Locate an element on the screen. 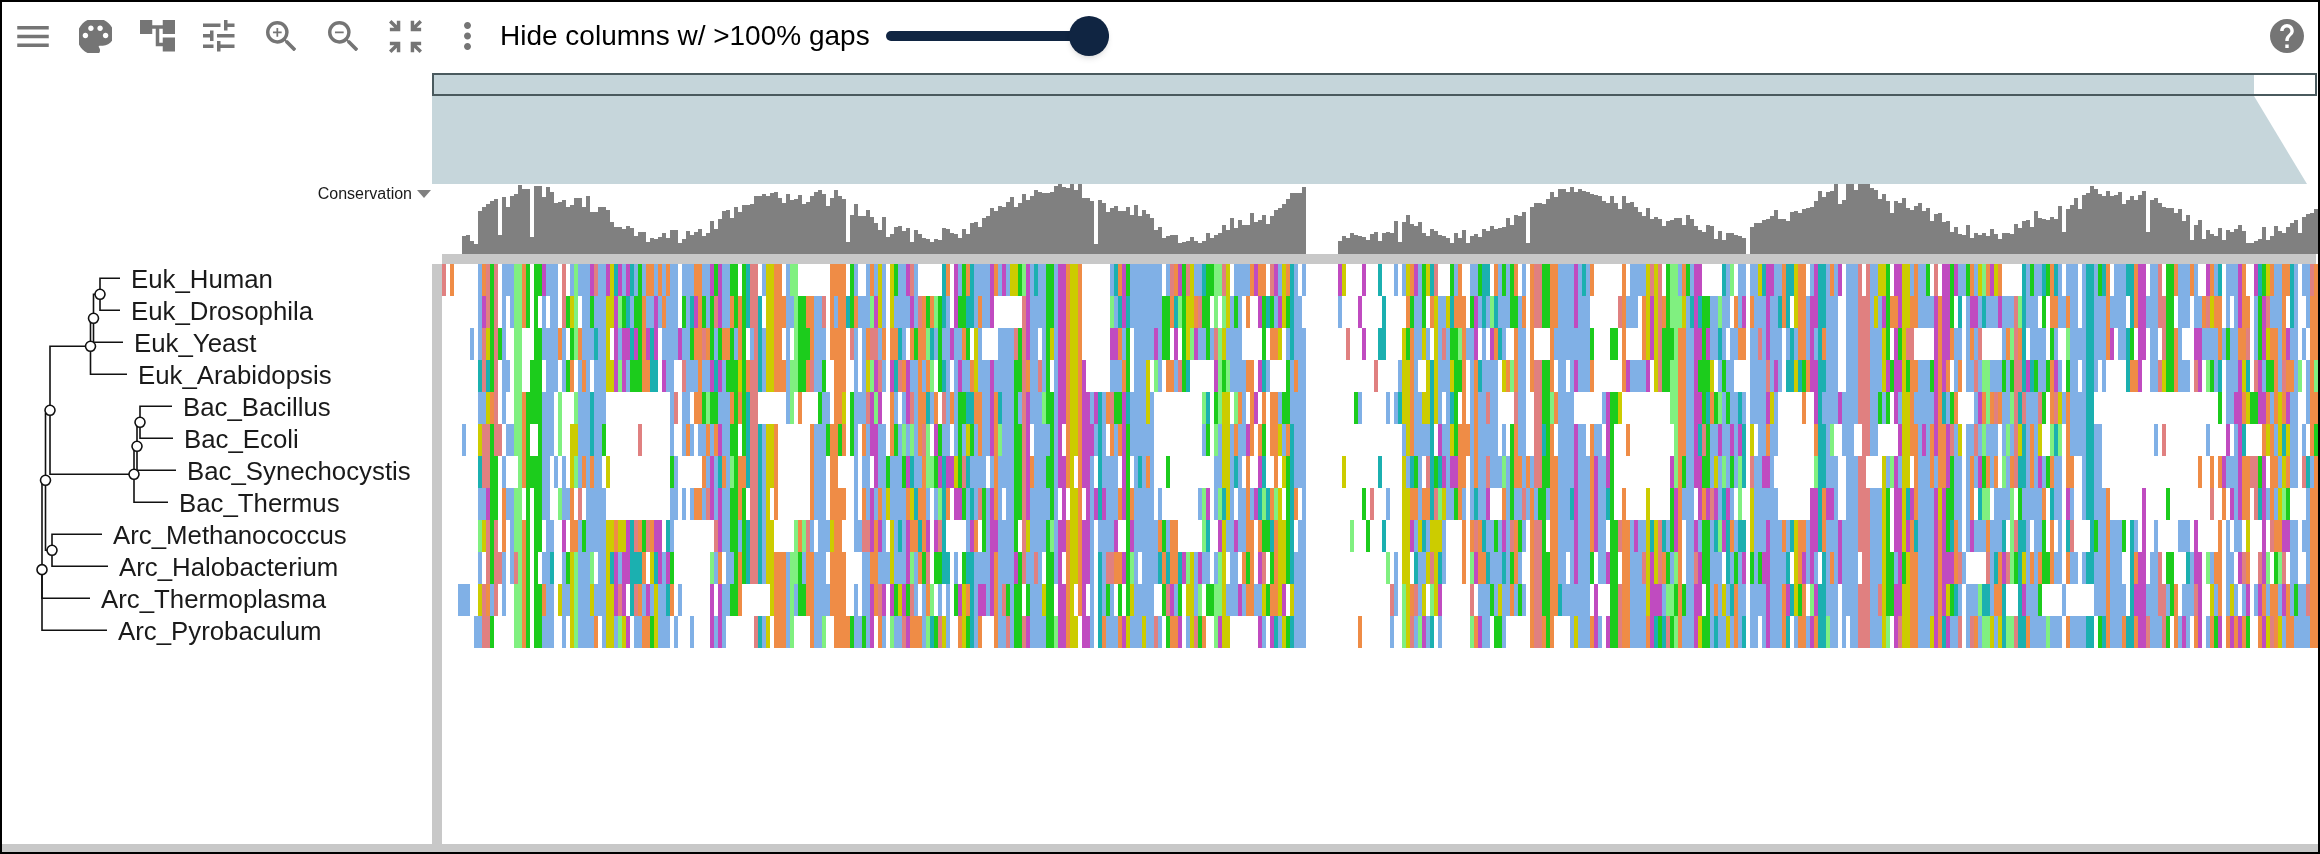  leaf-label: Arc_Thermoplasma is located at coordinates (214, 598).